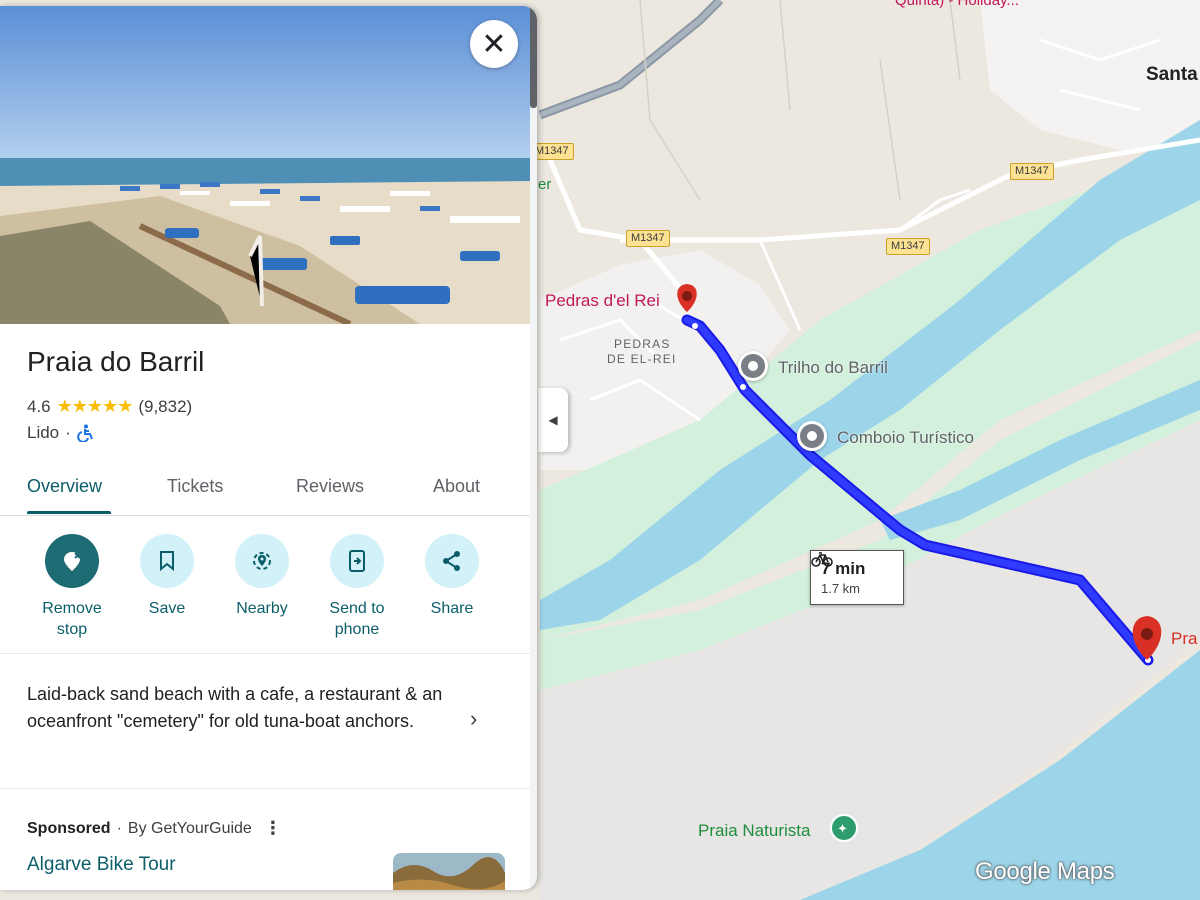  I want to click on map-label-er: er, so click(544, 184).